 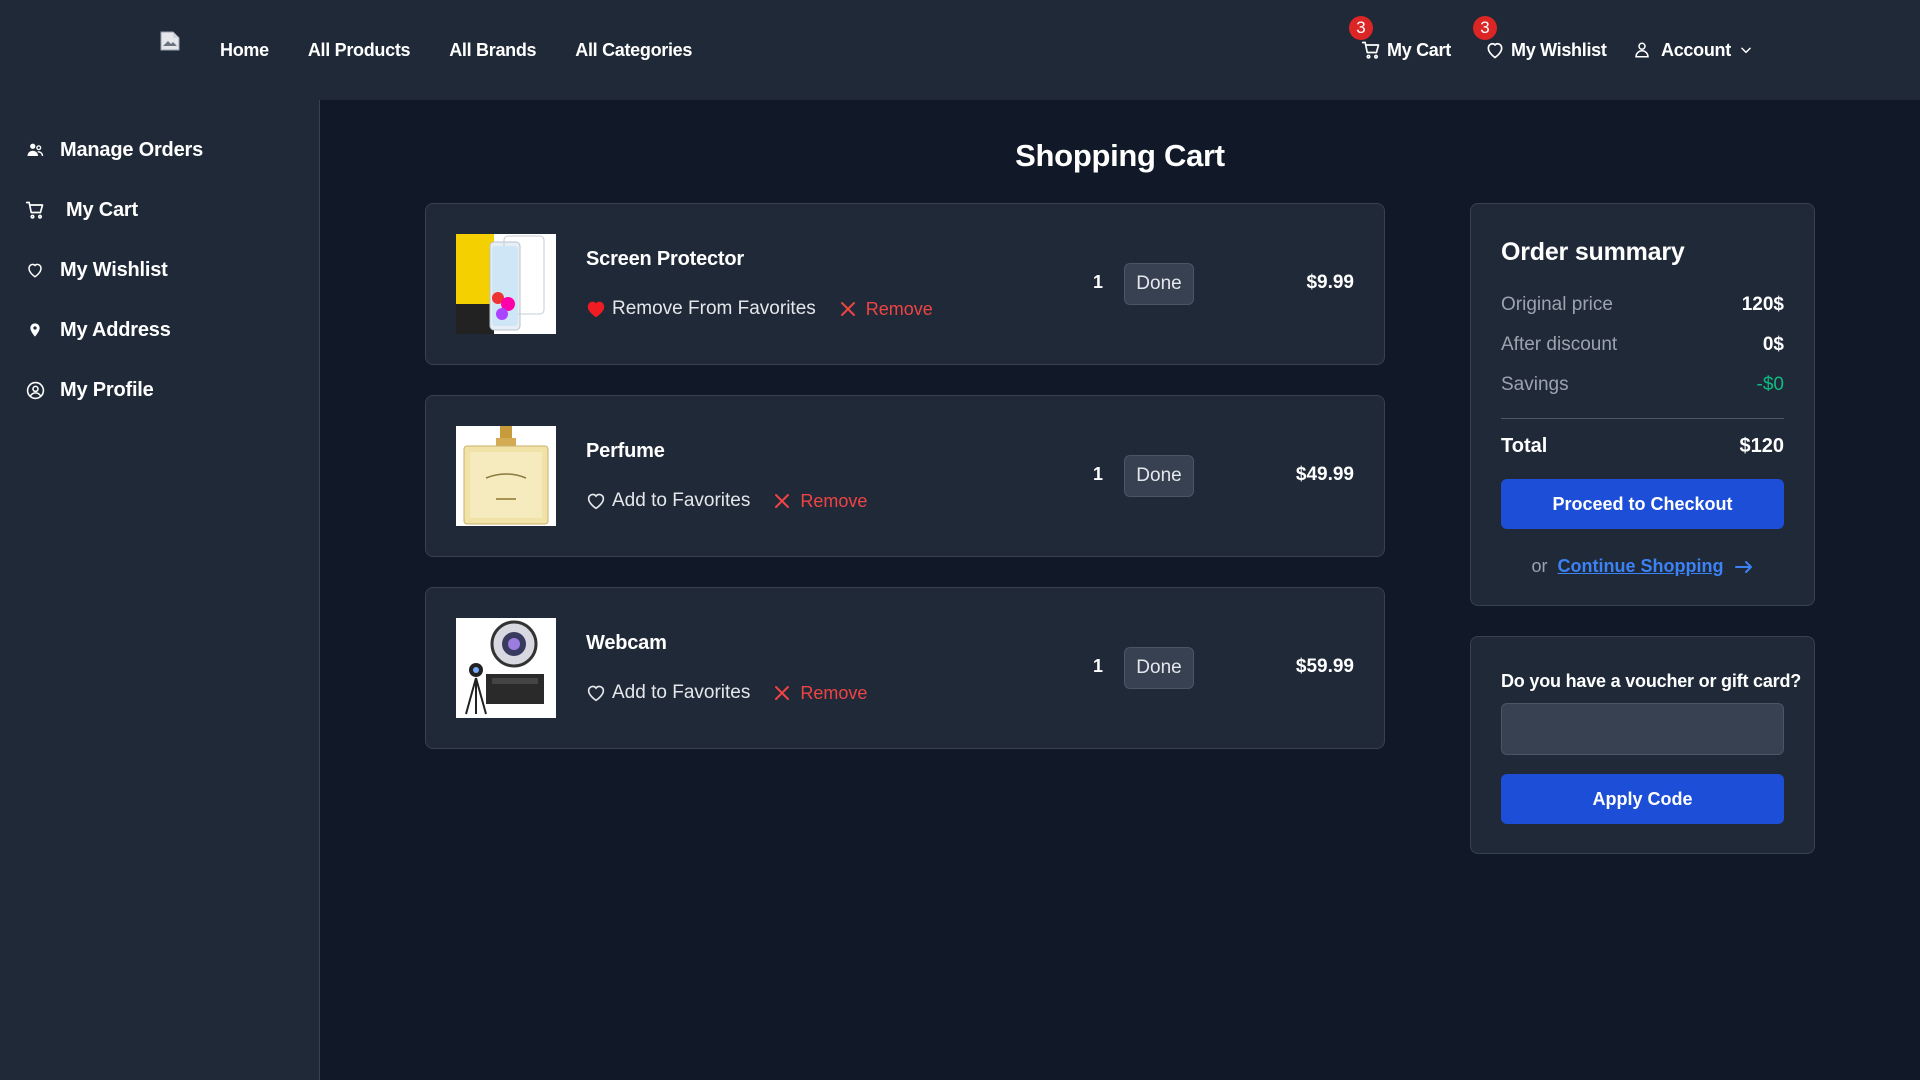 I want to click on after-discount-label: After discount, so click(x=1559, y=344).